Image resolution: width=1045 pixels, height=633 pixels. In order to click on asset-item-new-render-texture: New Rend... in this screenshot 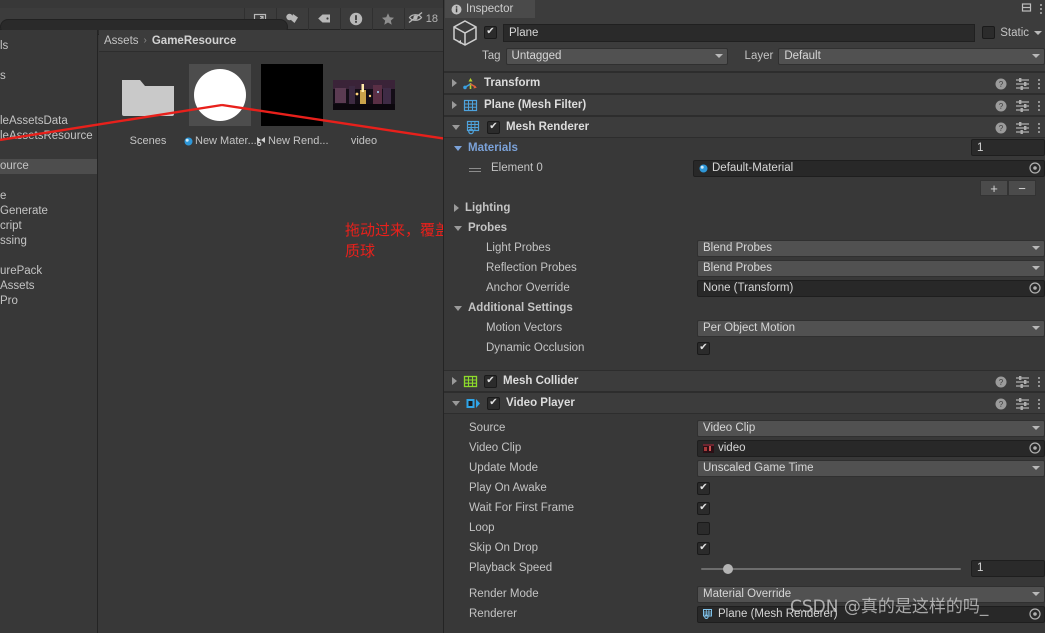, I will do `click(293, 105)`.